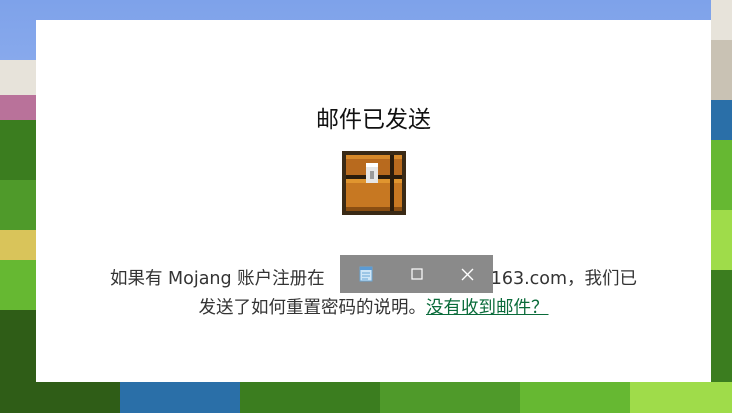 The height and width of the screenshot is (413, 732). I want to click on maximize-button, so click(416, 274).